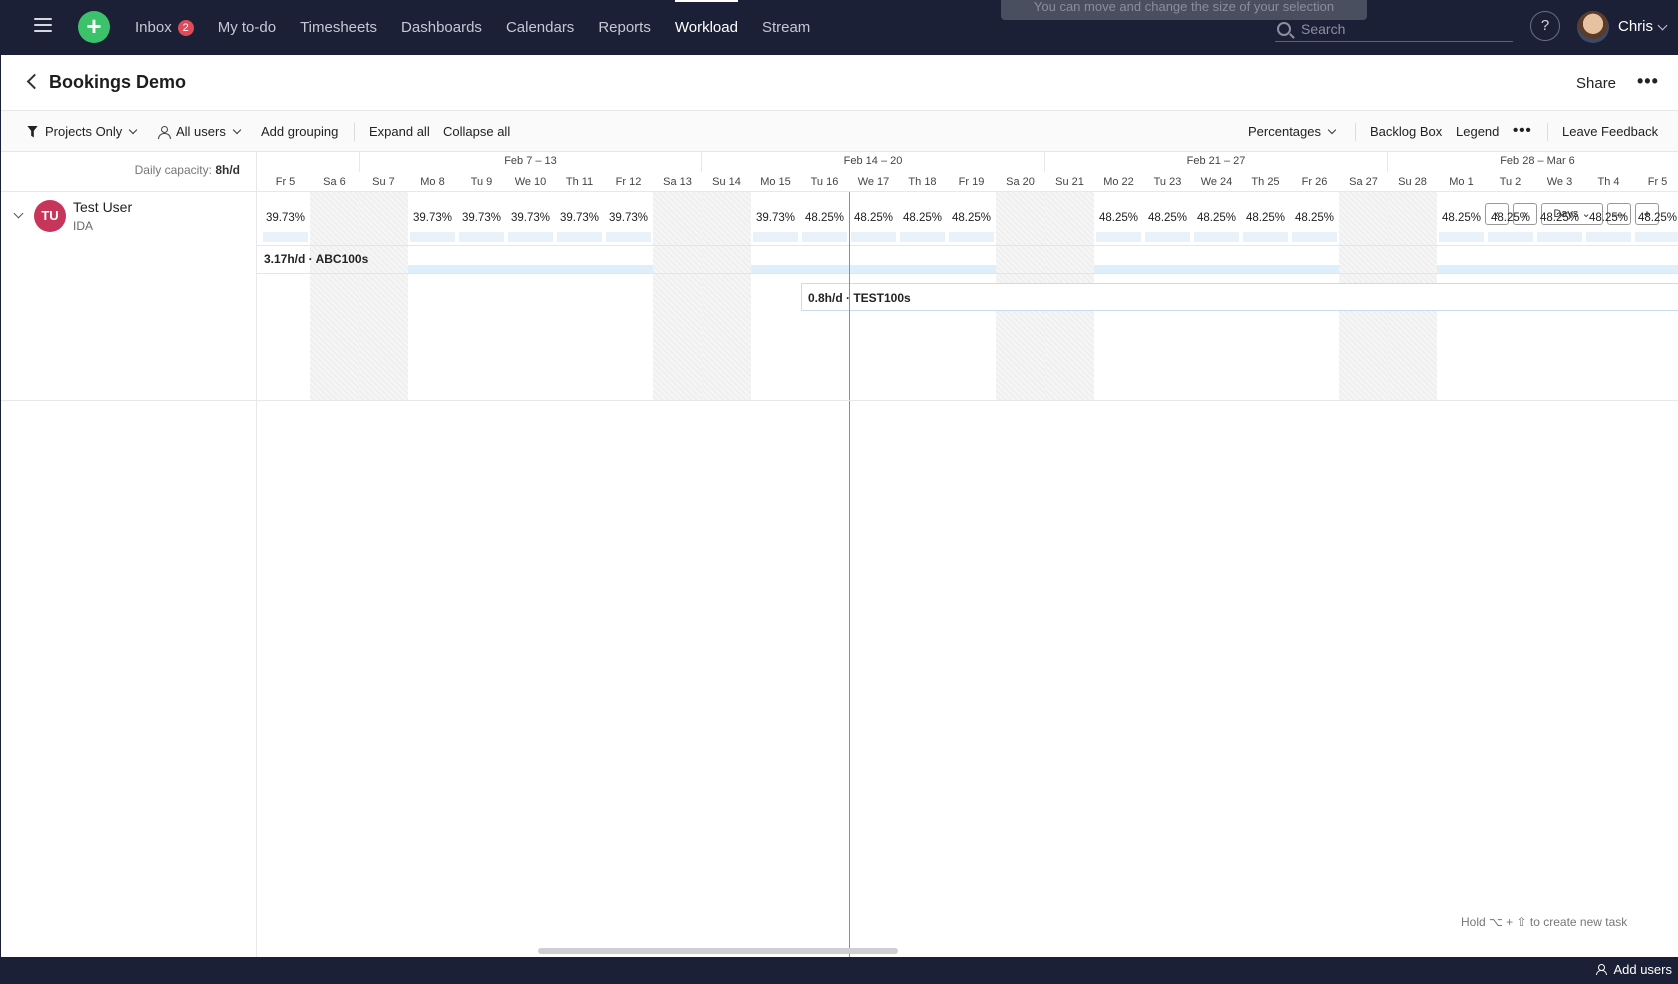 The width and height of the screenshot is (1678, 984). Describe the element at coordinates (299, 131) in the screenshot. I see `add-grouping-button: Add grouping` at that location.